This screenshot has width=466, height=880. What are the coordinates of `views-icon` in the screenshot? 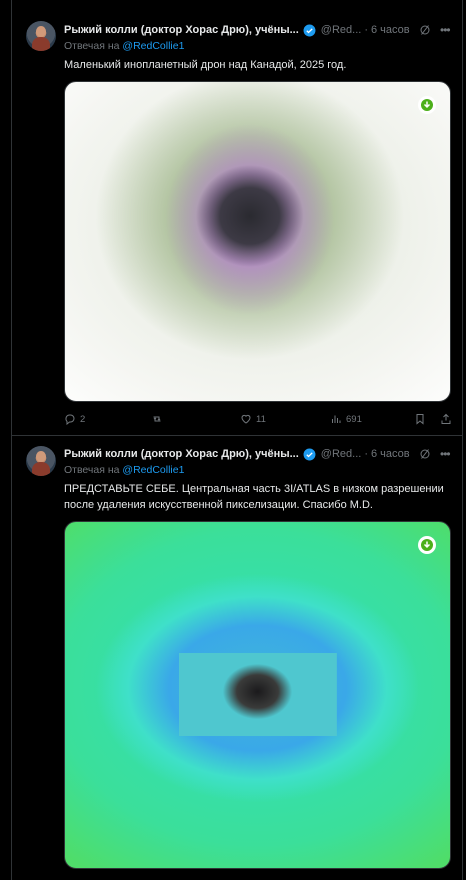 It's located at (336, 419).